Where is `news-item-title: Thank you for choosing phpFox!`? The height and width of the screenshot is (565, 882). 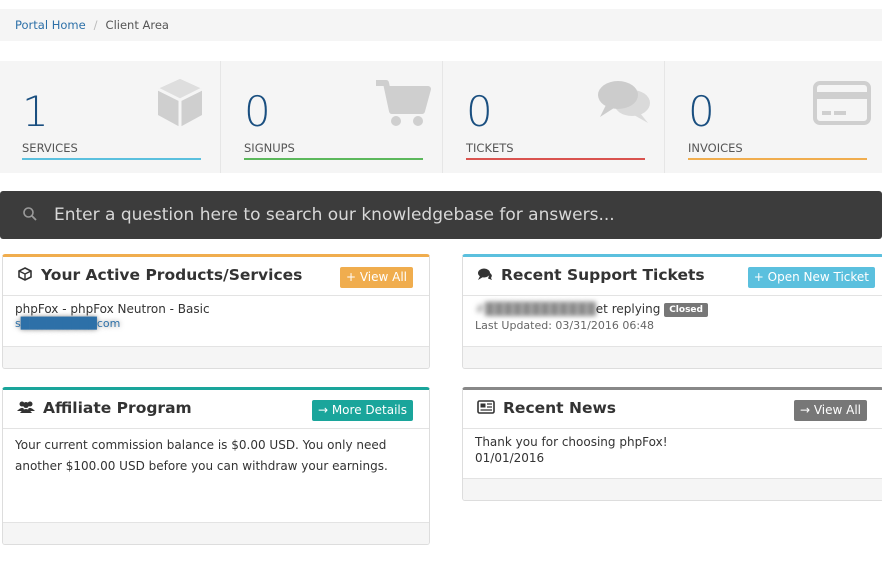 news-item-title: Thank you for choosing phpFox! is located at coordinates (673, 442).